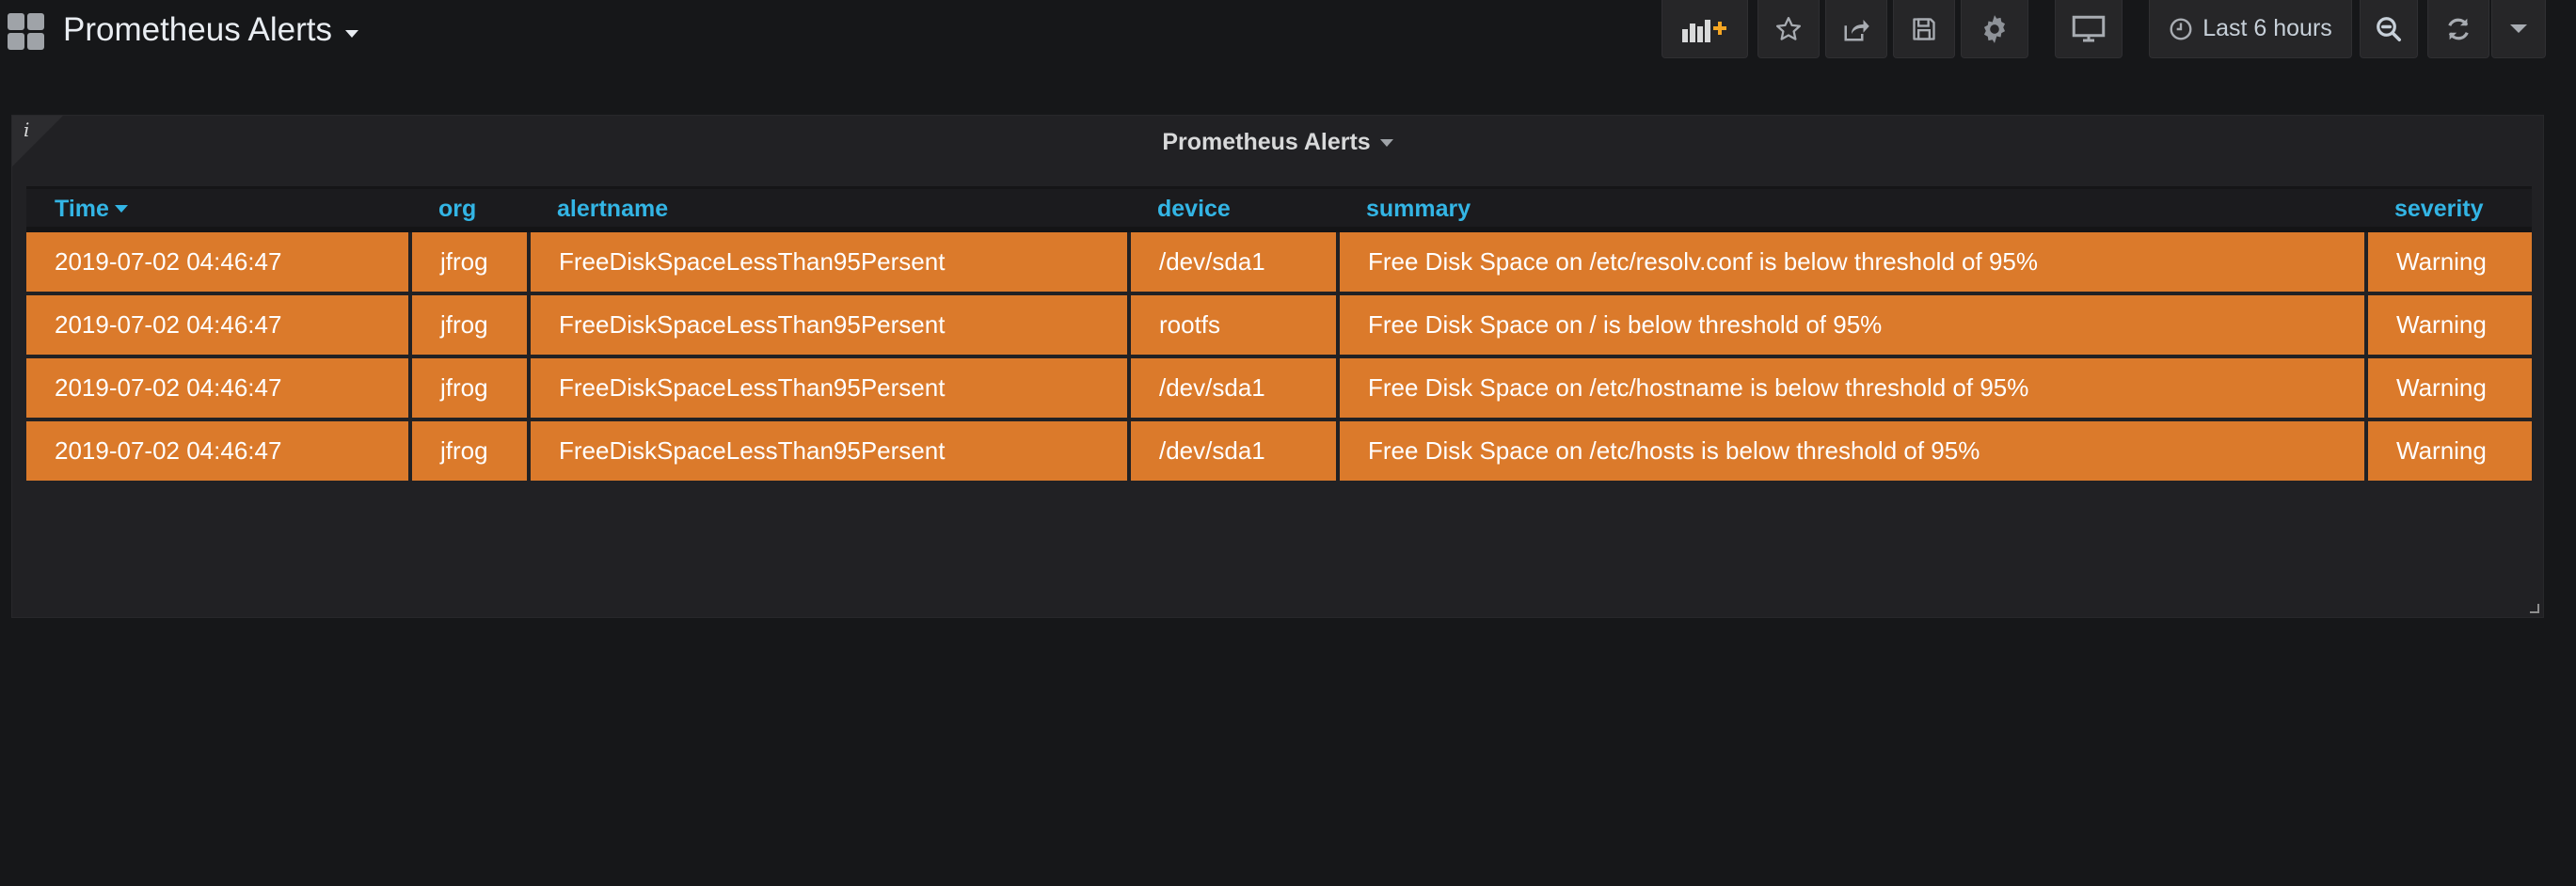 Image resolution: width=2576 pixels, height=886 pixels. I want to click on refresh-icon, so click(2458, 29).